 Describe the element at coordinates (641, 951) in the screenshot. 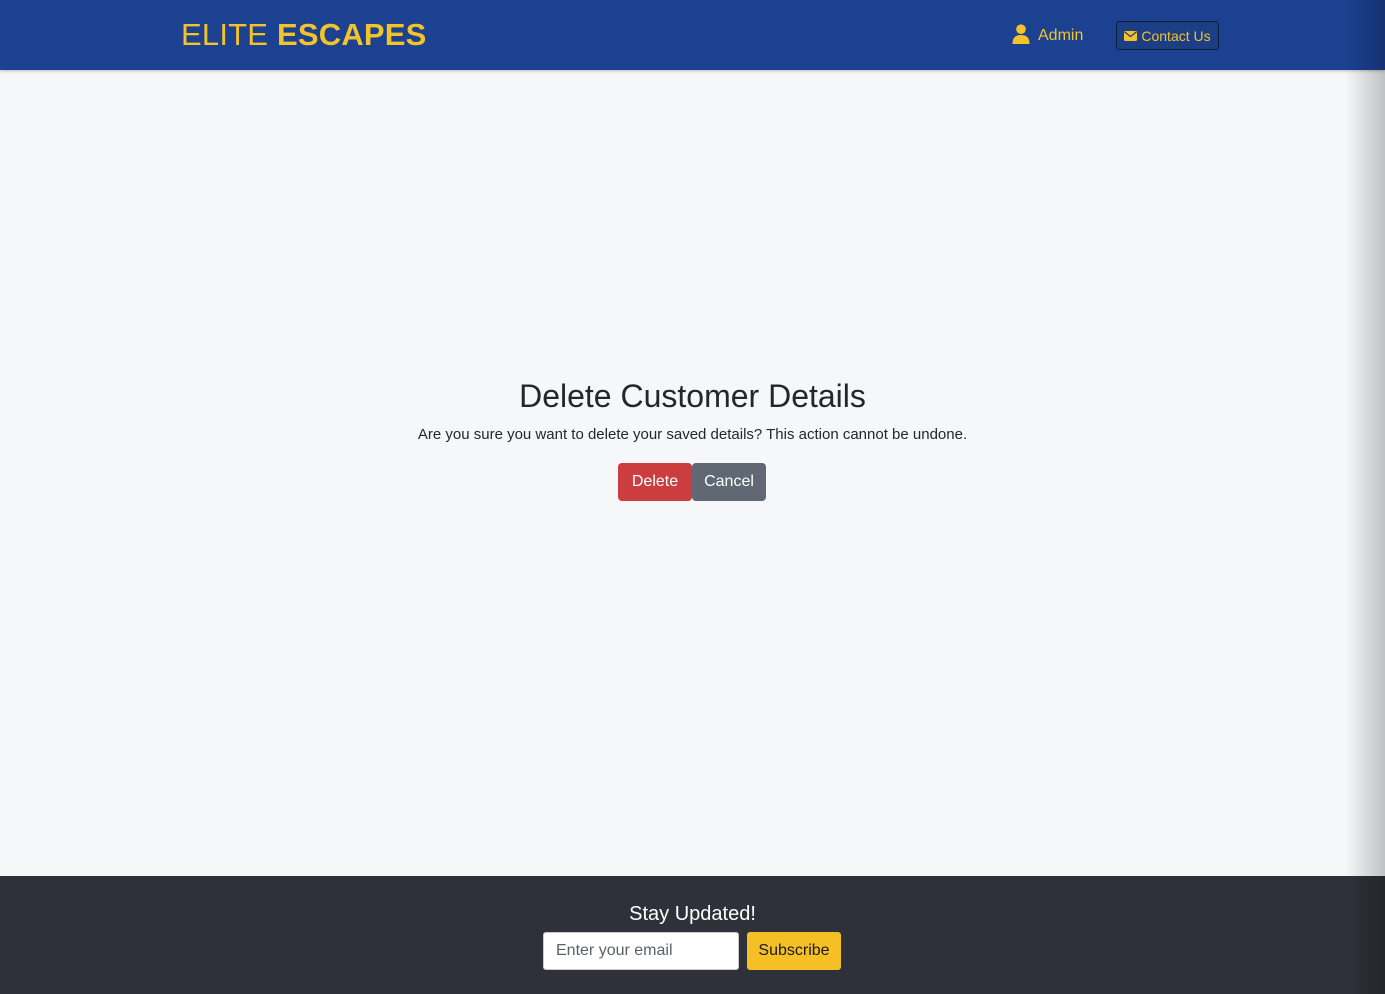

I see `email-input` at that location.